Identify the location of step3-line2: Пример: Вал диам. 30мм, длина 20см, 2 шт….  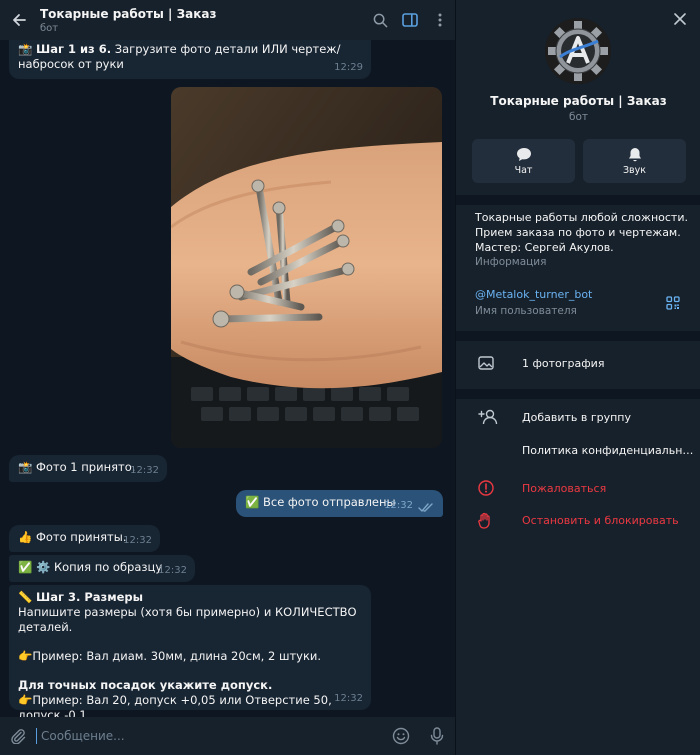
(177, 656).